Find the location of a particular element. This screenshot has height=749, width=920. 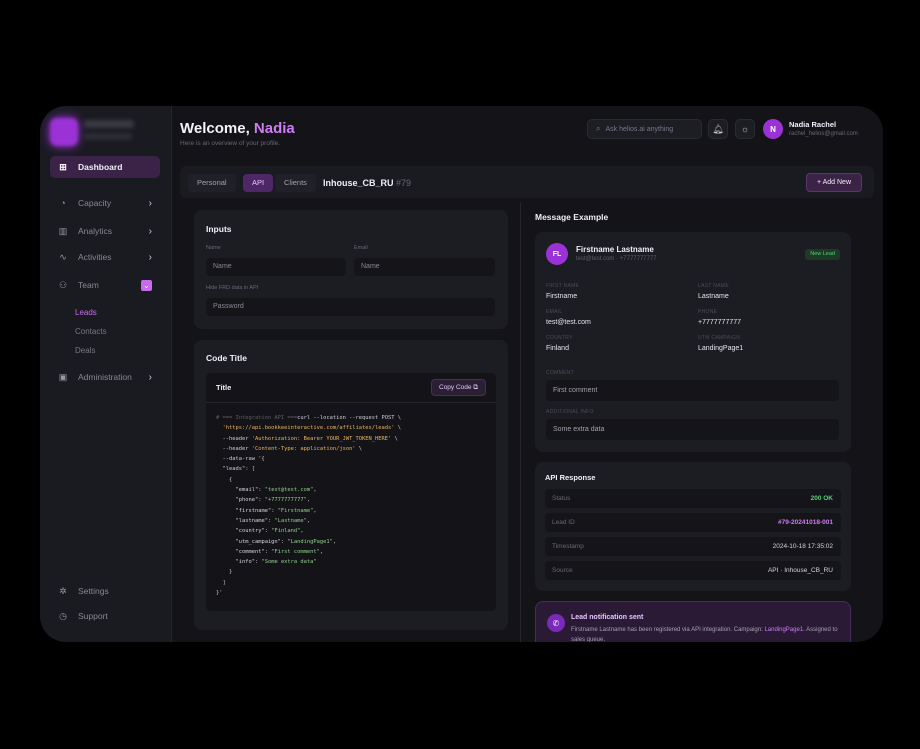

page-subtitle: Here is an overview of your profile. is located at coordinates (230, 143).